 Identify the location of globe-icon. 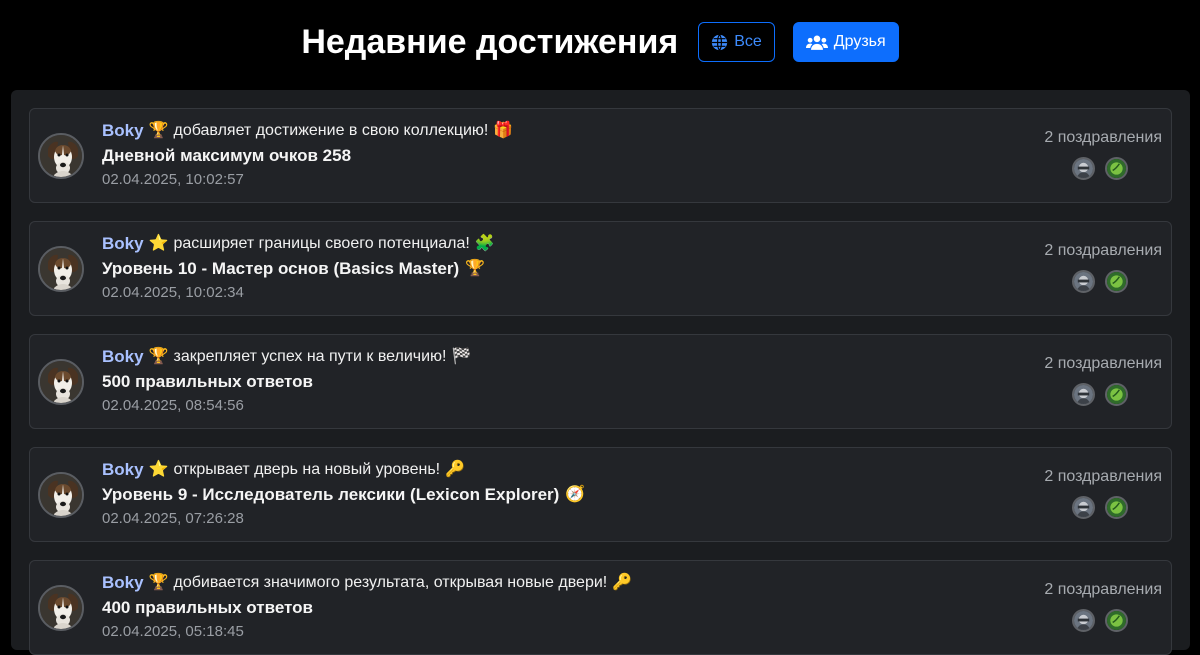
(719, 42).